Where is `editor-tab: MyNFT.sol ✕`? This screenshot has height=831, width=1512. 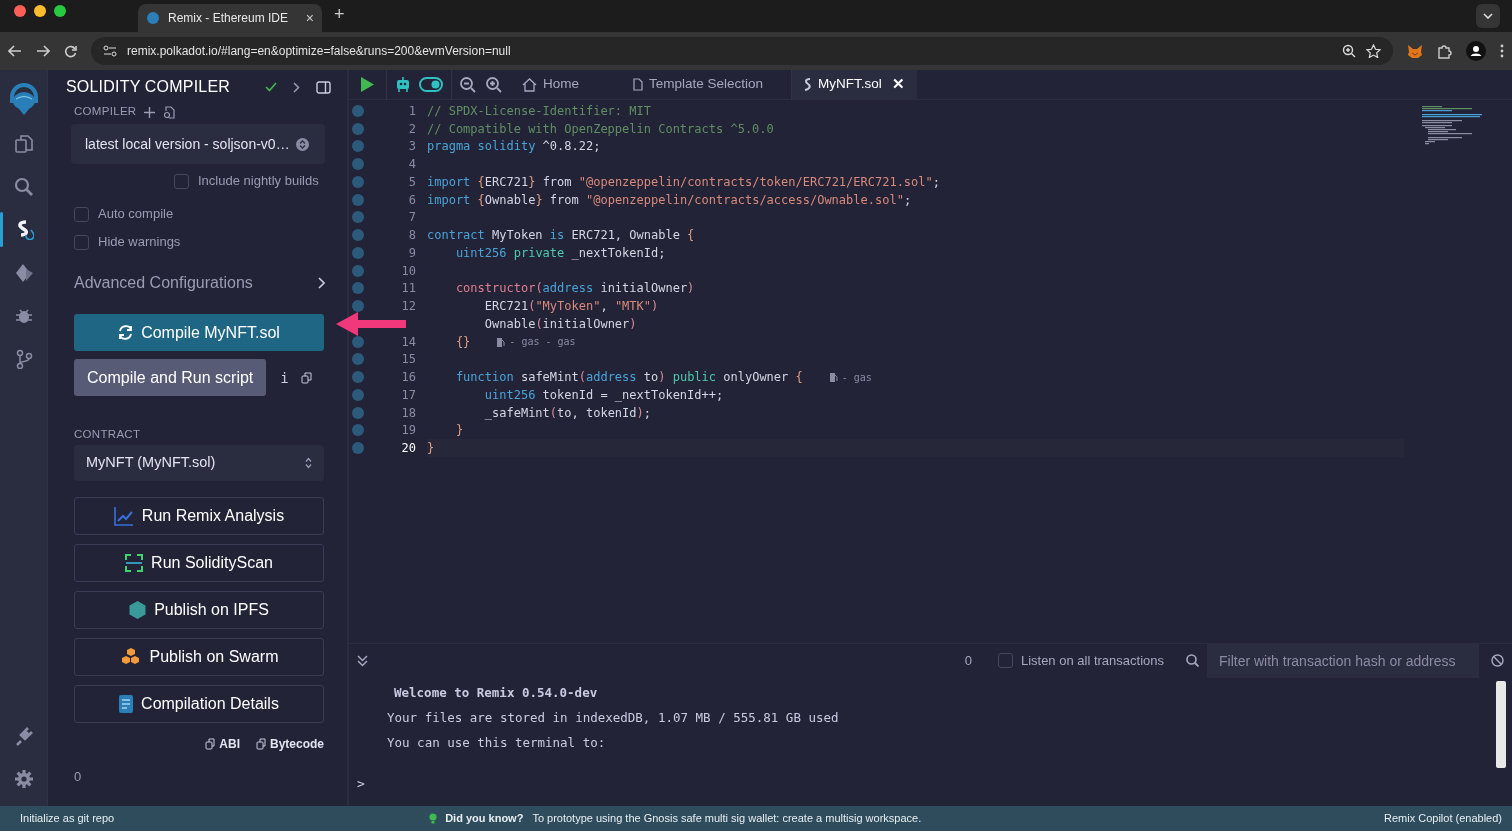
editor-tab: MyNFT.sol ✕ is located at coordinates (854, 84).